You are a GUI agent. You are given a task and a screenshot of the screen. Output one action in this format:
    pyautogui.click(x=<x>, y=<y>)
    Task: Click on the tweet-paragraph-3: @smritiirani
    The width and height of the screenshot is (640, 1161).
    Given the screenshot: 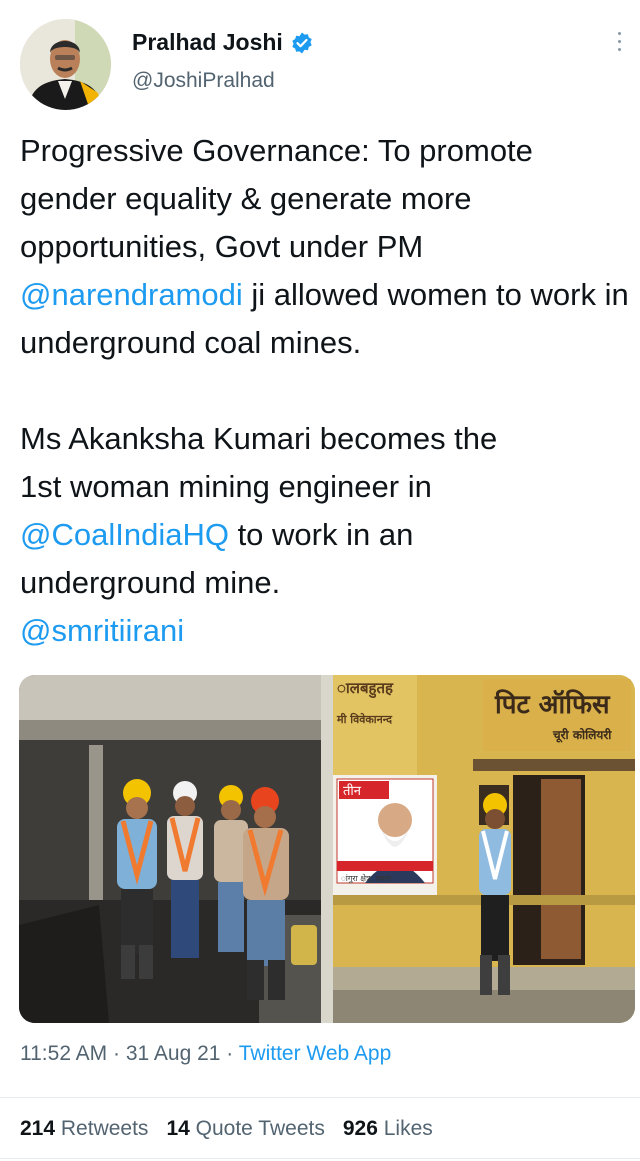 What is the action you would take?
    pyautogui.click(x=326, y=631)
    